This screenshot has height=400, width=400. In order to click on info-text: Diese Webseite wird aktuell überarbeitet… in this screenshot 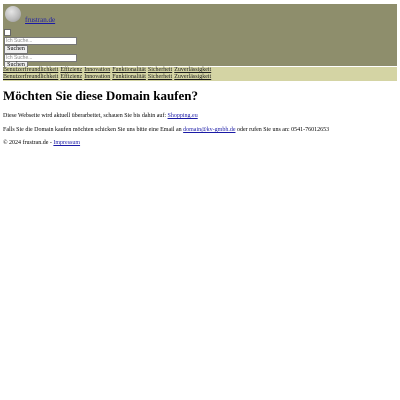, I will do `click(100, 116)`.